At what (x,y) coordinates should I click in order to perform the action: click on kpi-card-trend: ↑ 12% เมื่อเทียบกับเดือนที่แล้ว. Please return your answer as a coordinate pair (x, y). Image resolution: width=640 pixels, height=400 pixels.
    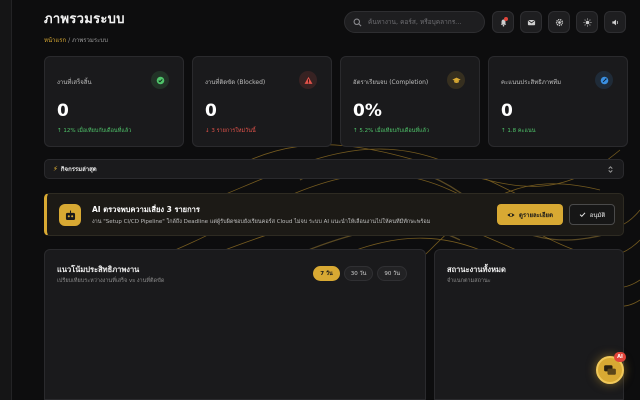
    Looking at the image, I should click on (94, 131).